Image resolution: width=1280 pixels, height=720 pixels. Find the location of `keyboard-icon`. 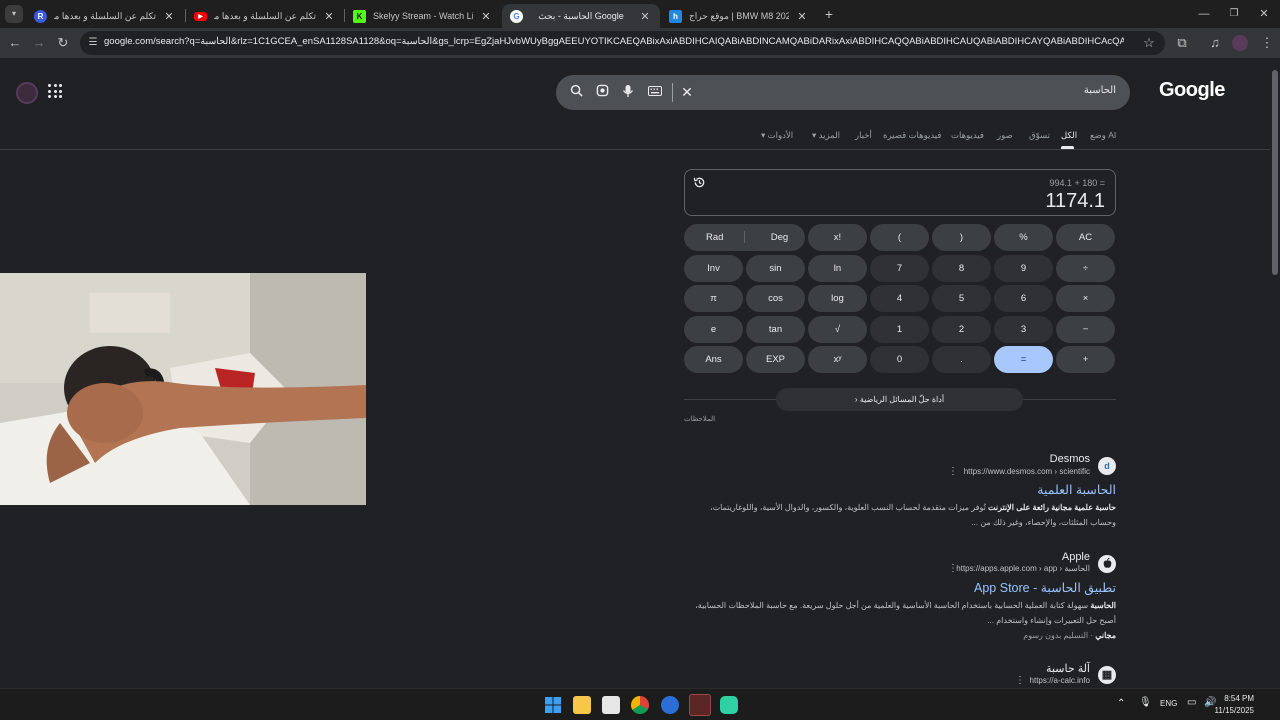

keyboard-icon is located at coordinates (655, 92).